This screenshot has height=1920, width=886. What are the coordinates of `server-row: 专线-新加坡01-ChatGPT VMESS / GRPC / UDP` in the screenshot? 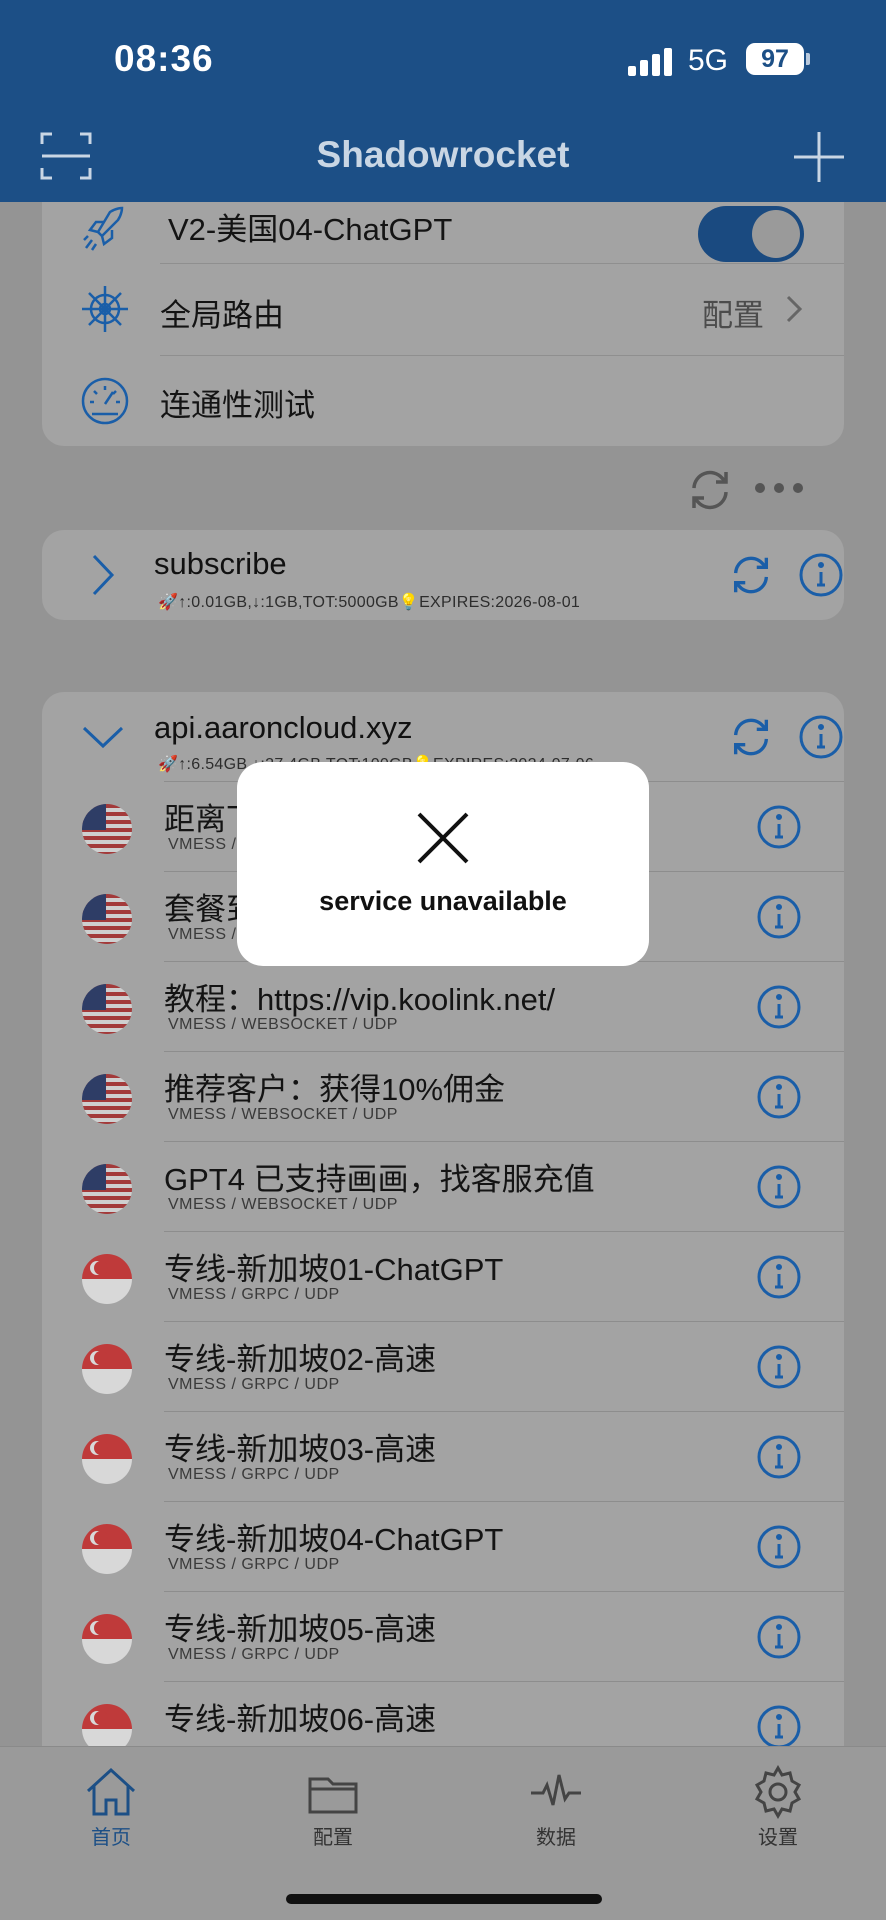 It's located at (443, 1277).